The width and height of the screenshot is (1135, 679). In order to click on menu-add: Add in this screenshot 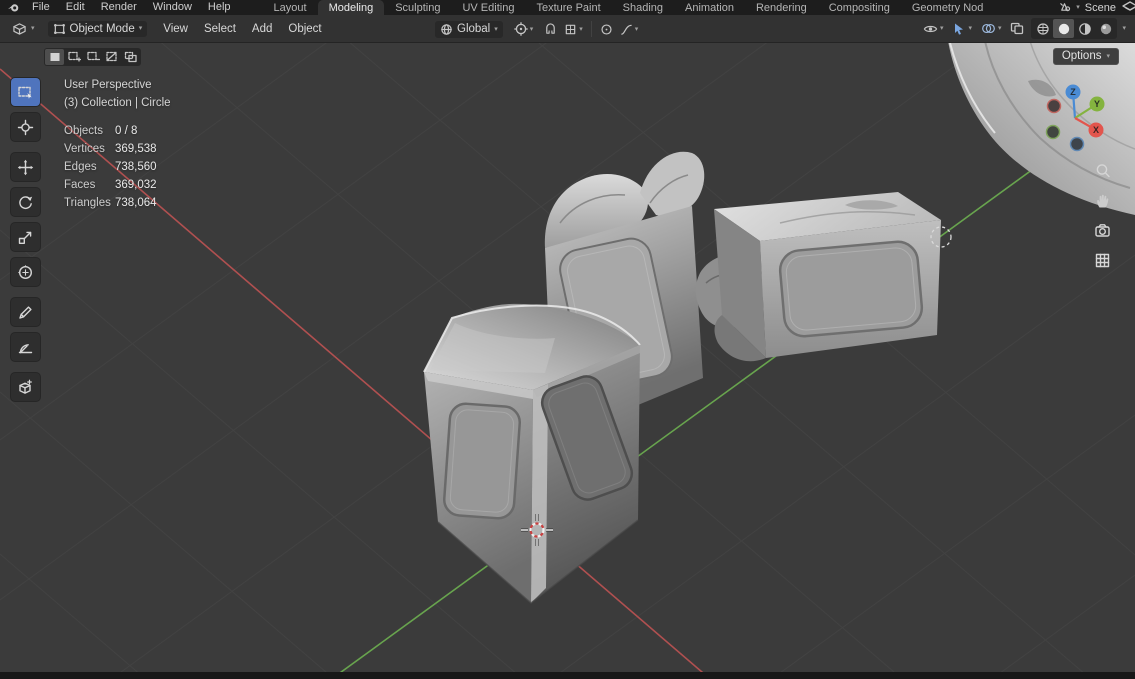, I will do `click(262, 29)`.